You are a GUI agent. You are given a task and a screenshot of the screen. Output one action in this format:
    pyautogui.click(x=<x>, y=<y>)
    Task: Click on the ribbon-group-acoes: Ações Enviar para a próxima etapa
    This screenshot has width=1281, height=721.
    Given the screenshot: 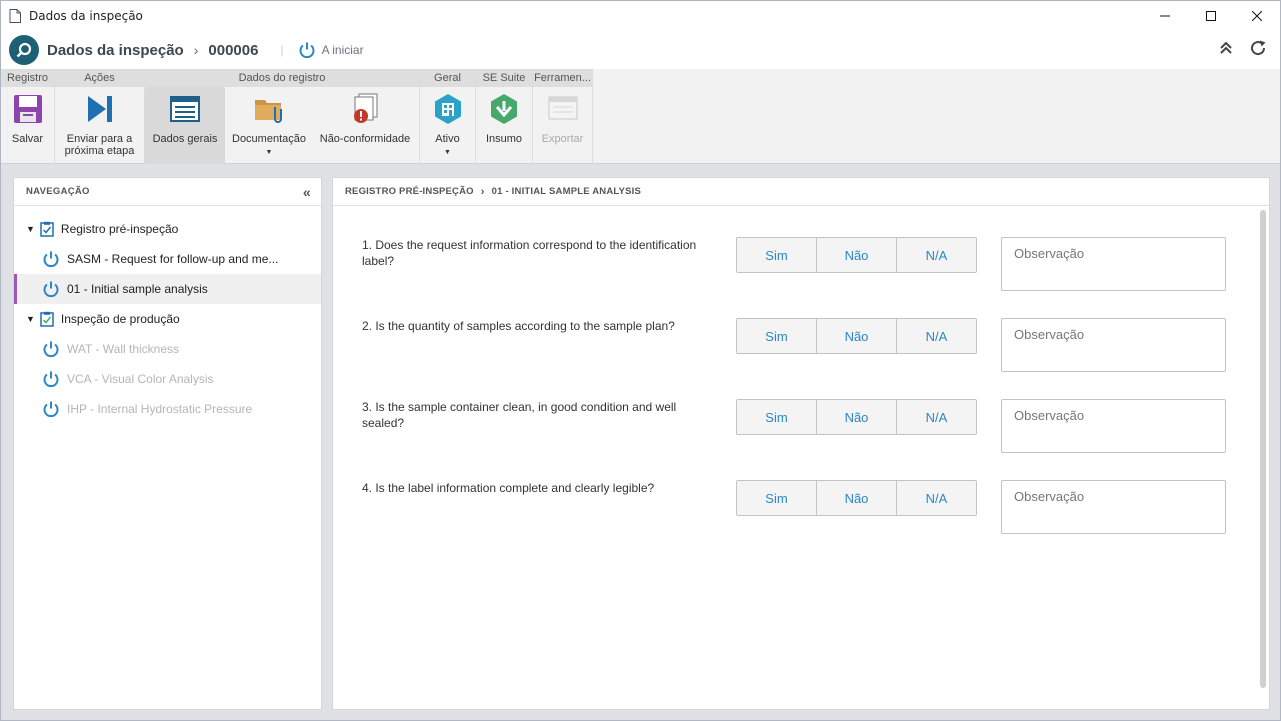 What is the action you would take?
    pyautogui.click(x=100, y=116)
    